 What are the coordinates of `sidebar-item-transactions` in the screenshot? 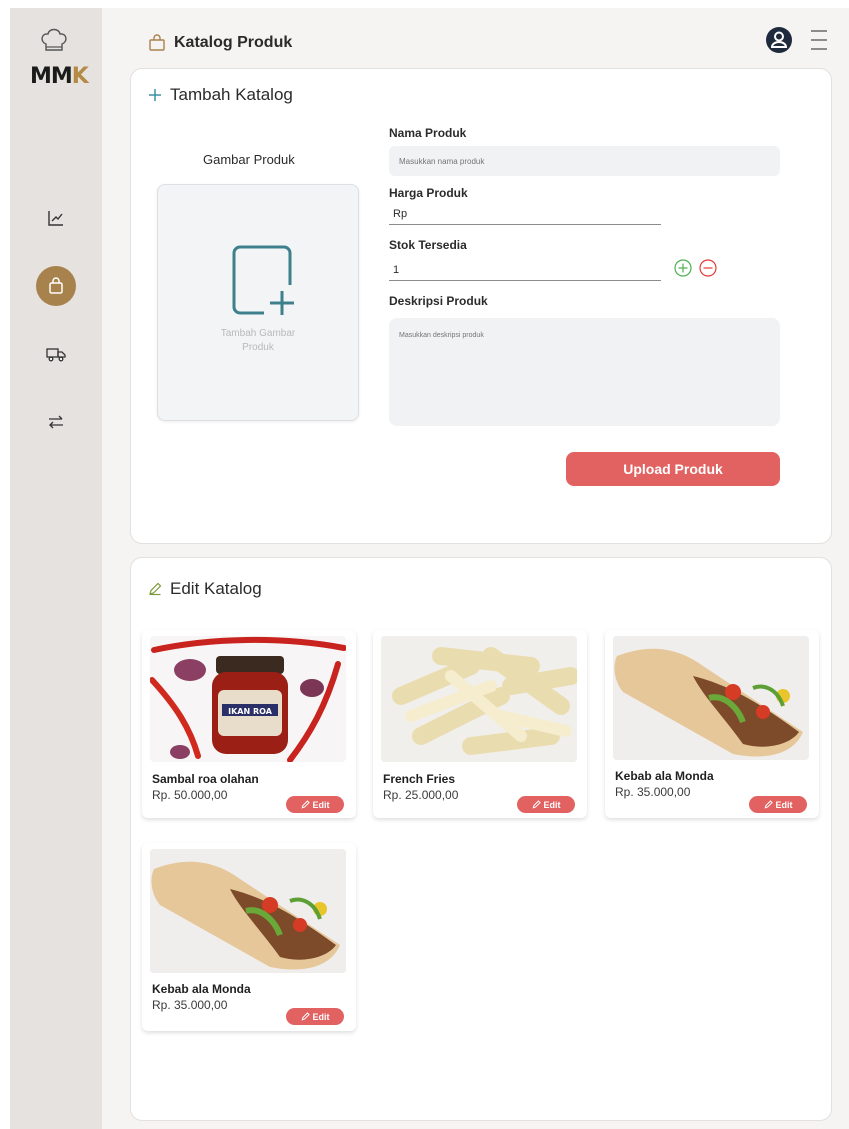 It's located at (56, 422).